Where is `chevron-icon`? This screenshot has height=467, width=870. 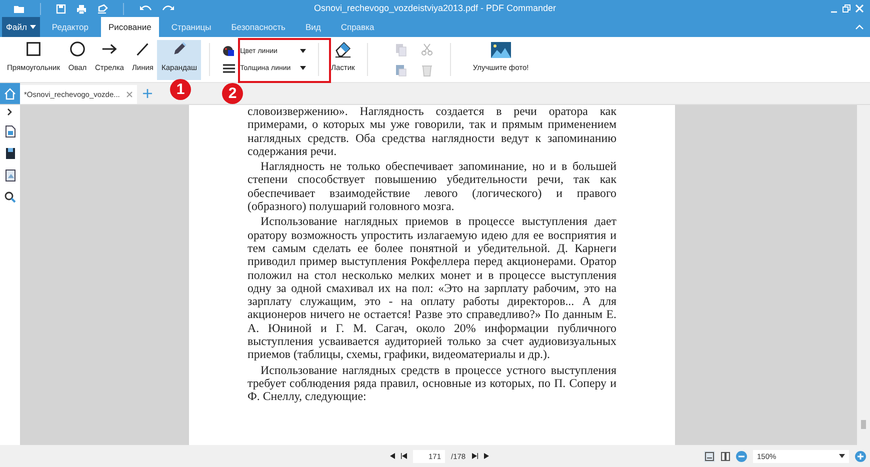 chevron-icon is located at coordinates (10, 112).